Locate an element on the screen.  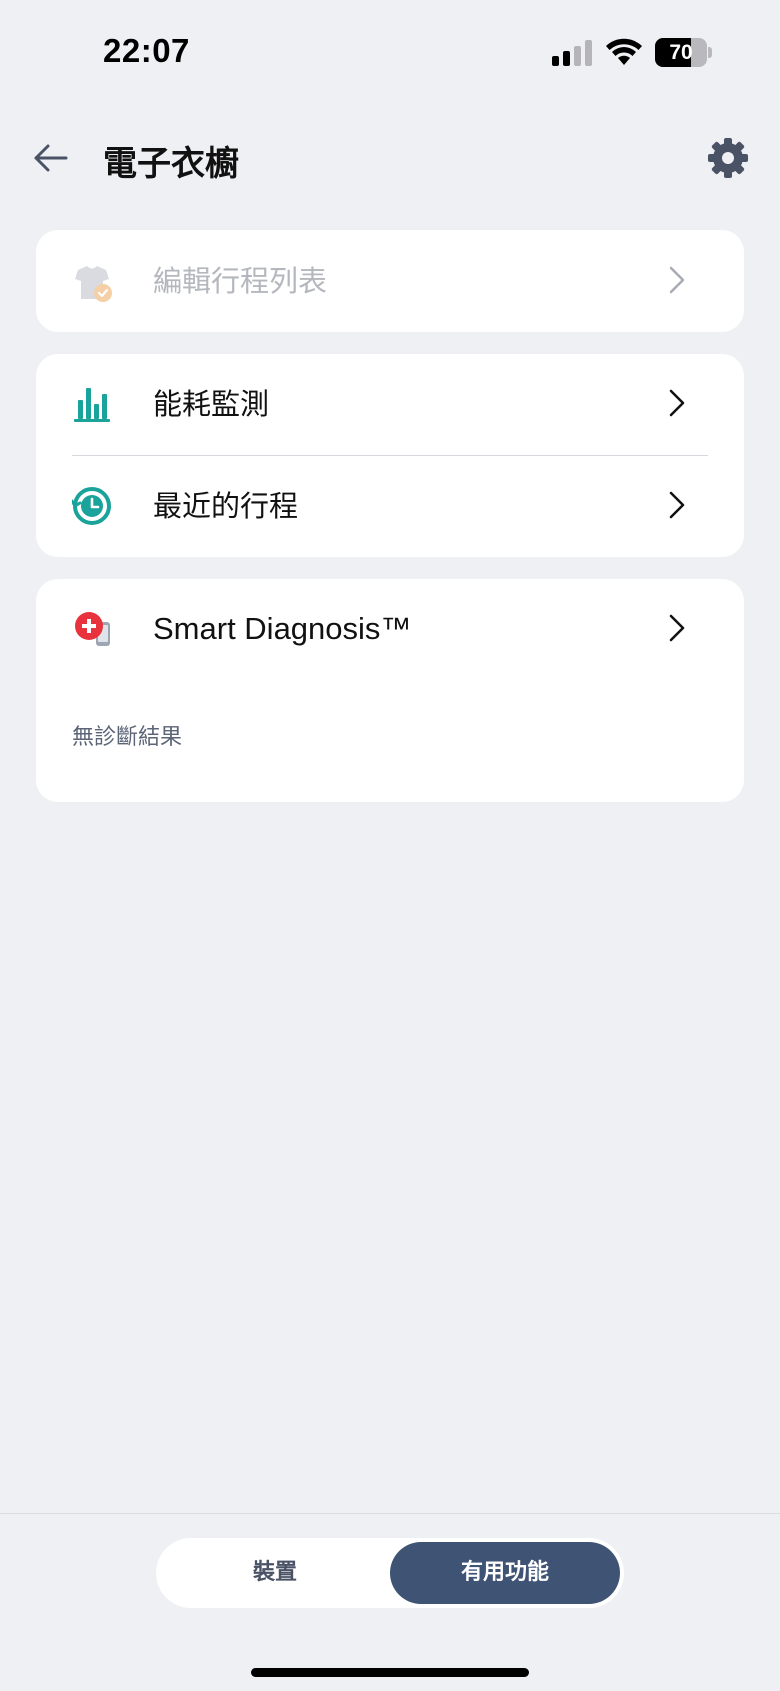
smart-diagnosis-label: Smart Diagnosis™ is located at coordinates (282, 628).